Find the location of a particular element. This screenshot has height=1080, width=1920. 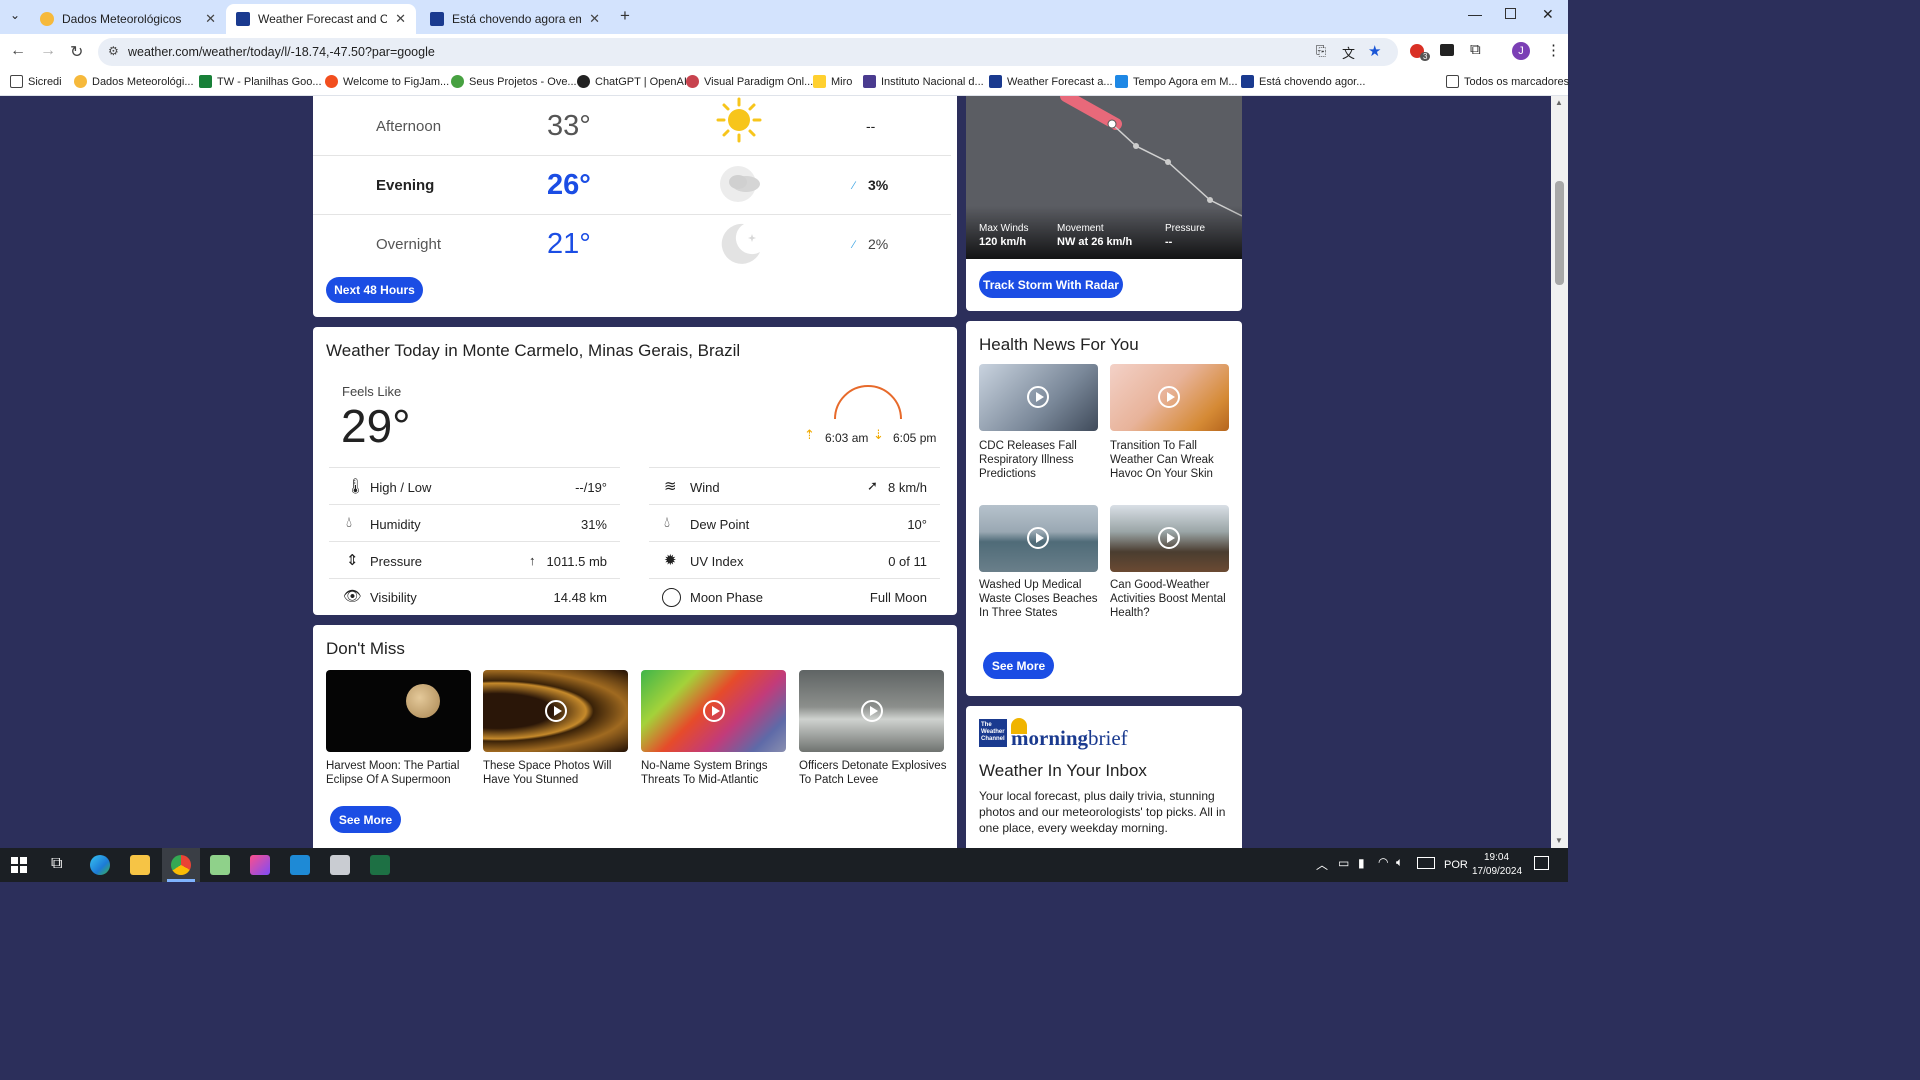

humidity-icon: 💧︎ is located at coordinates (349, 522).